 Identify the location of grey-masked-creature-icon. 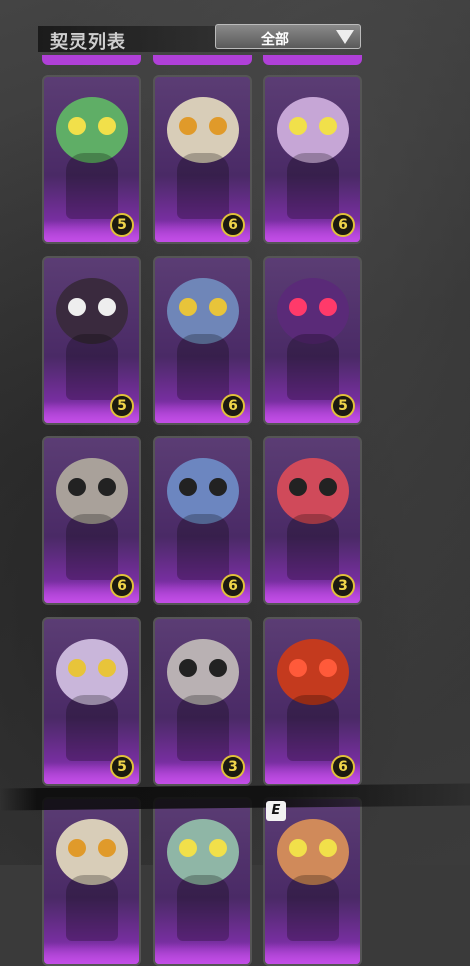
(92, 517).